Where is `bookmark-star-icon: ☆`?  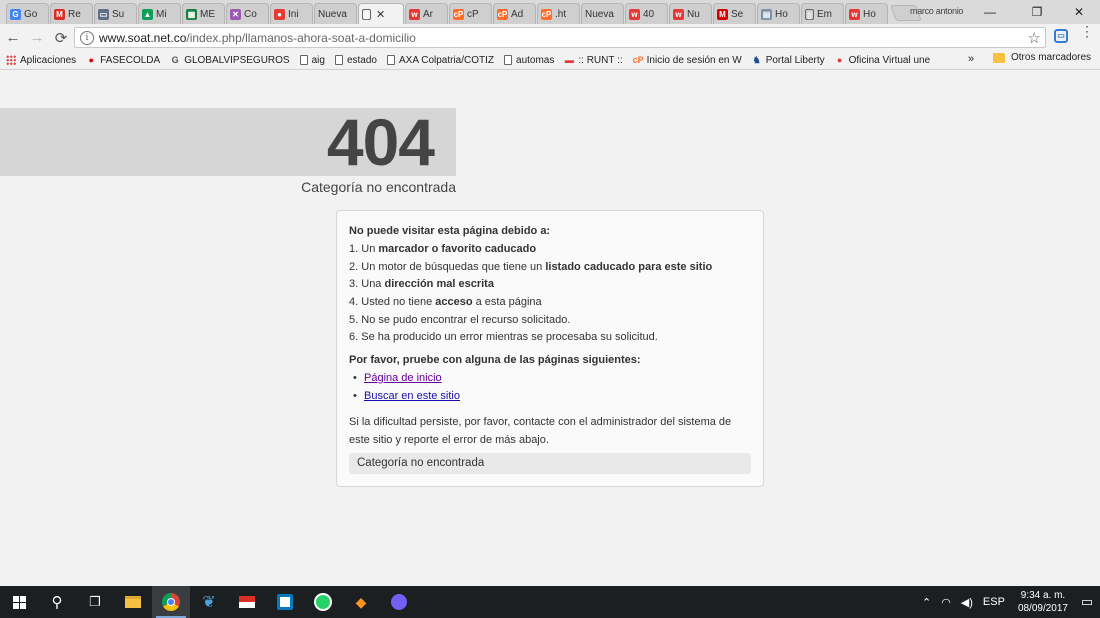 bookmark-star-icon: ☆ is located at coordinates (1034, 38).